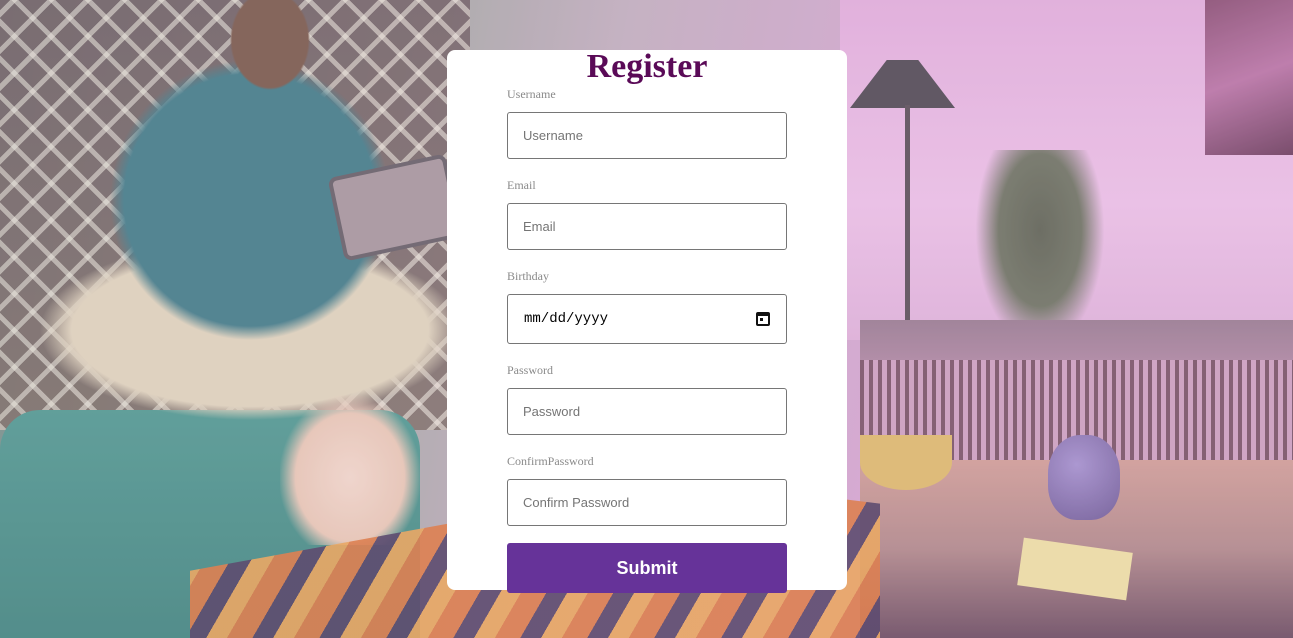 The height and width of the screenshot is (638, 1293). Describe the element at coordinates (566, 319) in the screenshot. I see `birthday-value: mm/dd/yyyy` at that location.